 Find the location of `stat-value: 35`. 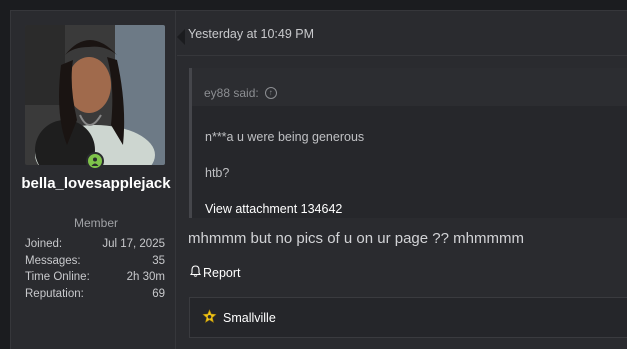

stat-value: 35 is located at coordinates (158, 260).